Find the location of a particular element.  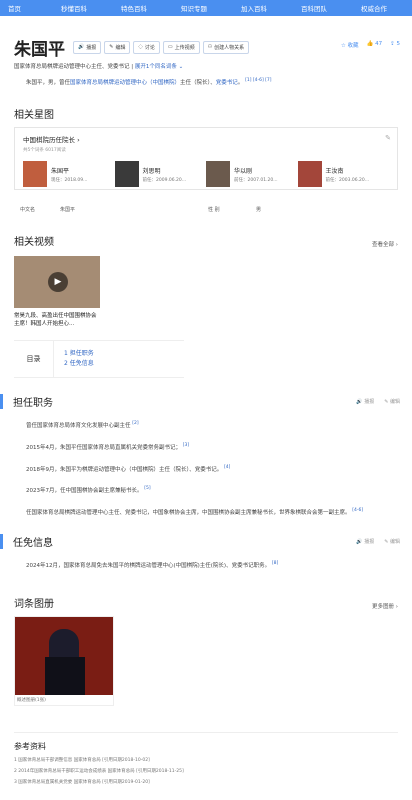

duties-listen-button: 🔊 播报 is located at coordinates (365, 401).